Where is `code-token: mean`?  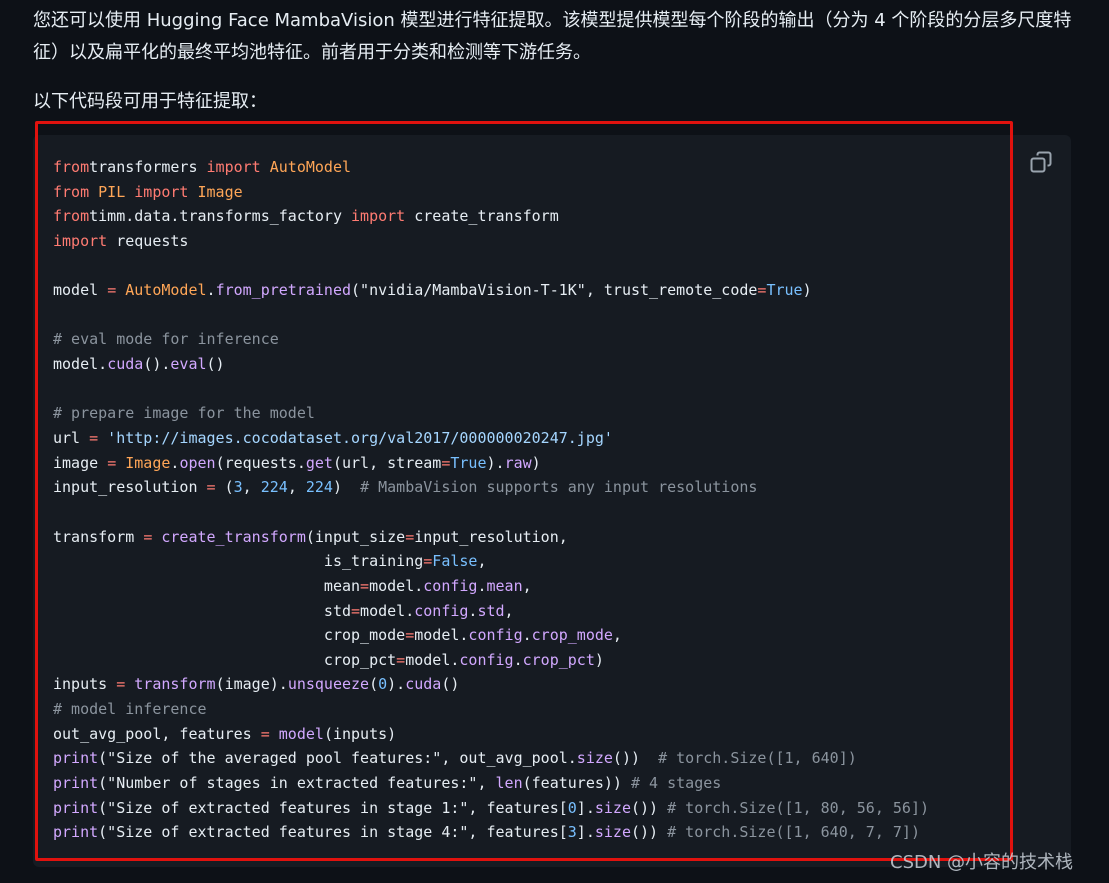
code-token: mean is located at coordinates (504, 585).